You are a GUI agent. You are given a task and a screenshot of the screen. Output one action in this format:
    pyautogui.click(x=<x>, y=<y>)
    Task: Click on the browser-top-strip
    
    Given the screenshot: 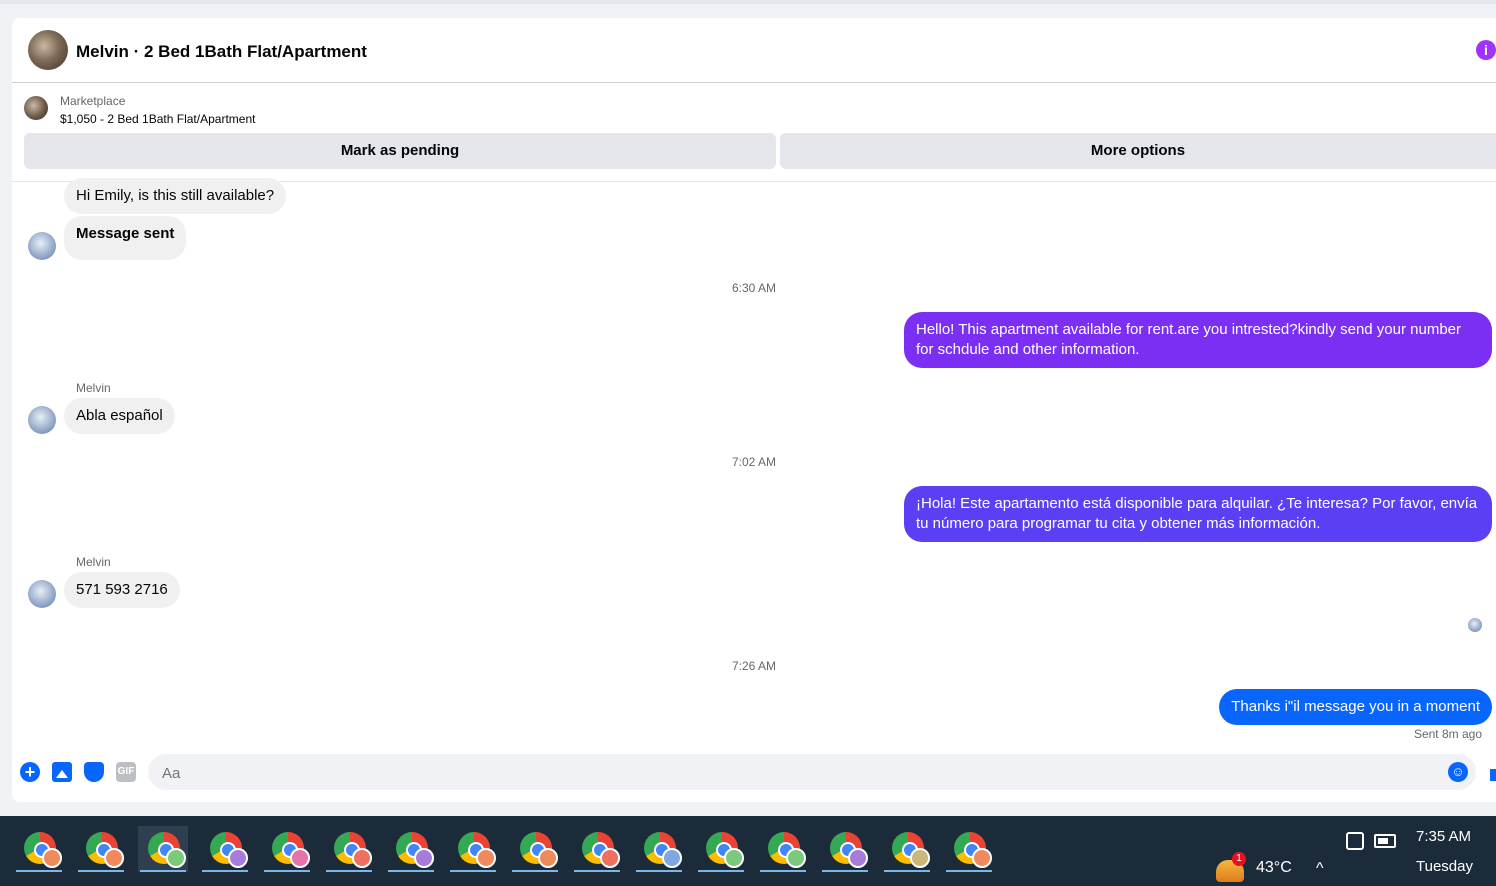 What is the action you would take?
    pyautogui.click(x=748, y=2)
    